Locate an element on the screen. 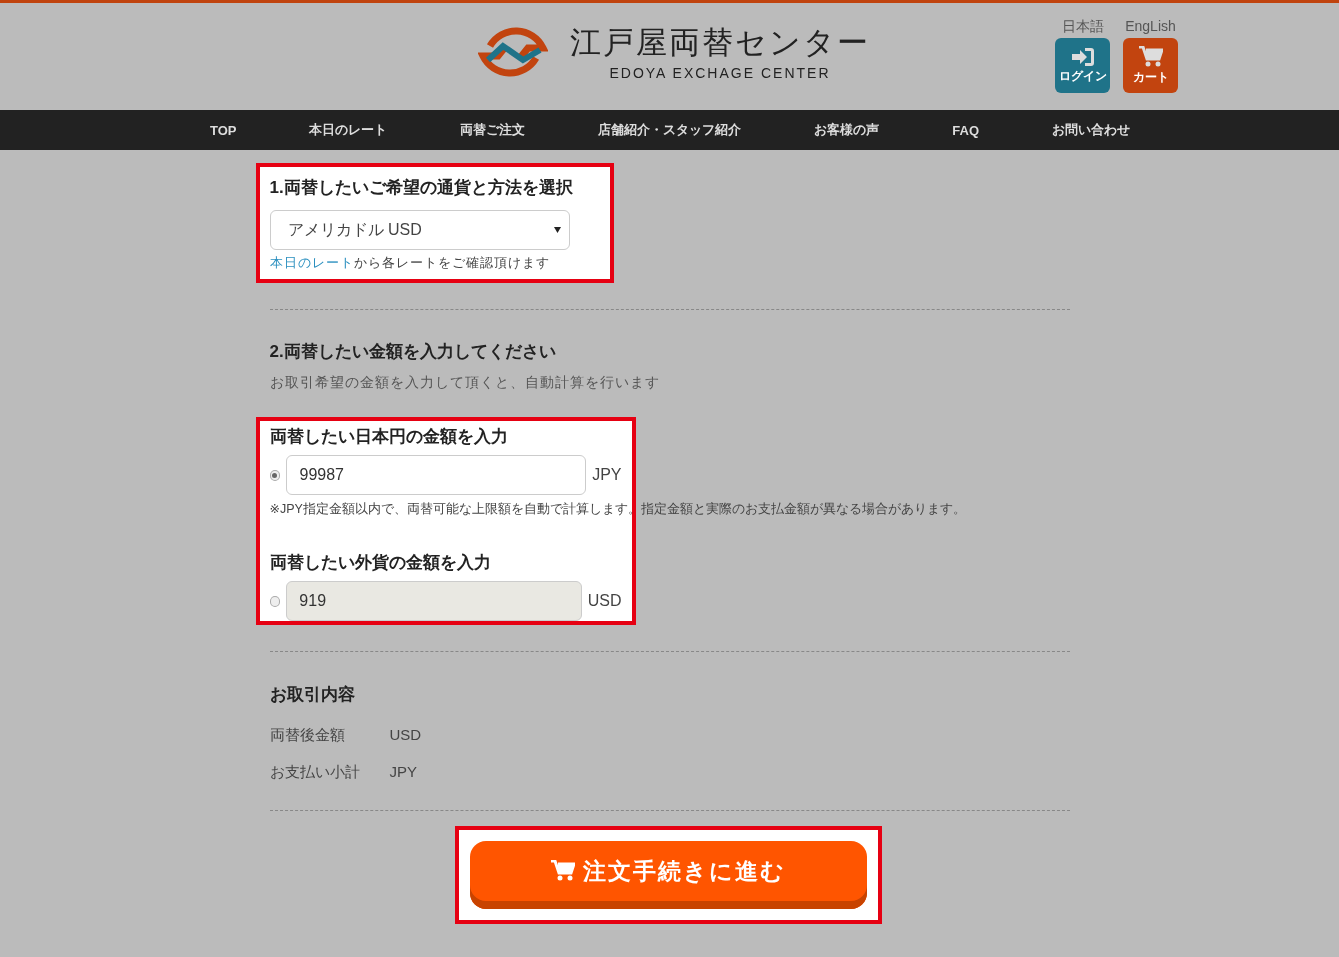 Image resolution: width=1339 pixels, height=957 pixels. summary-value: USD is located at coordinates (405, 735).